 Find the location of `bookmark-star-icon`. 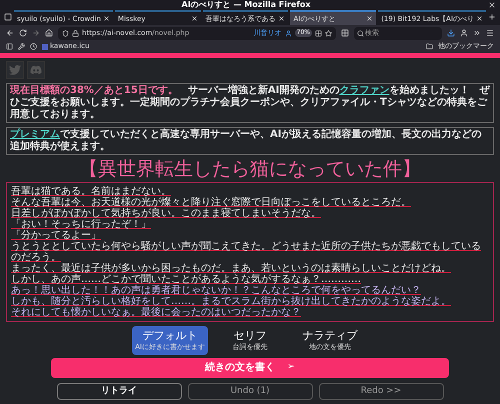

bookmark-star-icon is located at coordinates (328, 33).